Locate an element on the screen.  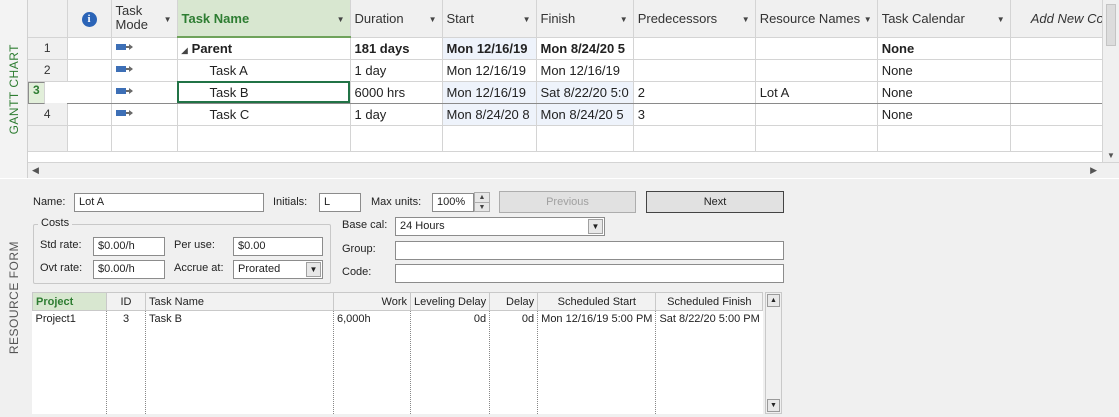
collapse-triangle-icon: ◢ is located at coordinates (185, 50).